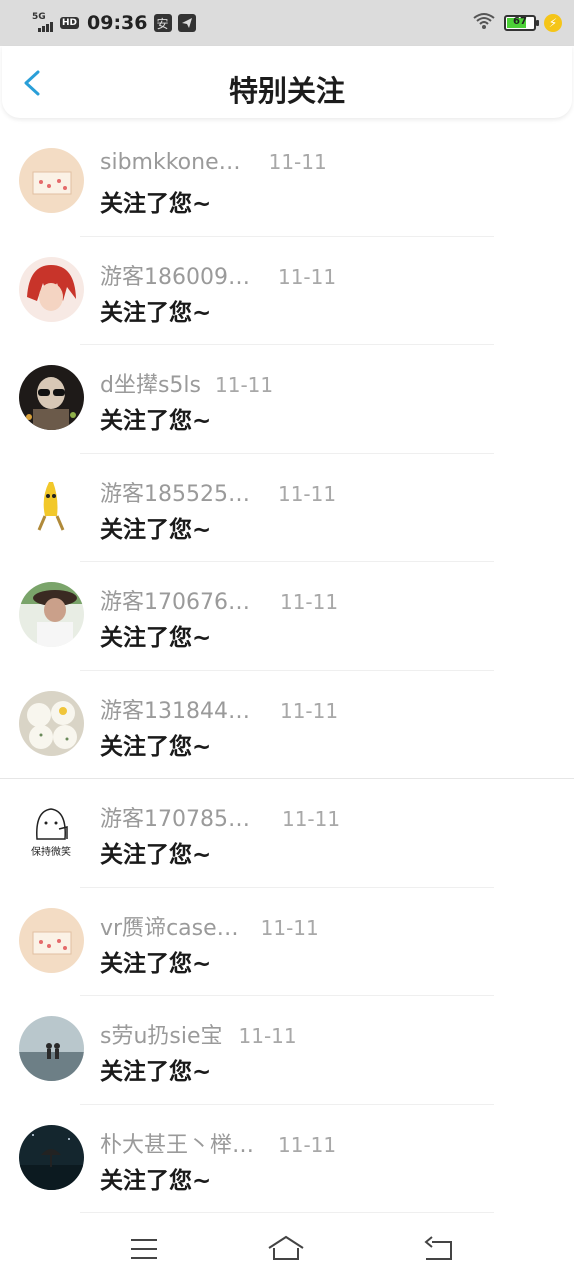  What do you see at coordinates (70, 23) in the screenshot?
I see `hd-icon: HD` at bounding box center [70, 23].